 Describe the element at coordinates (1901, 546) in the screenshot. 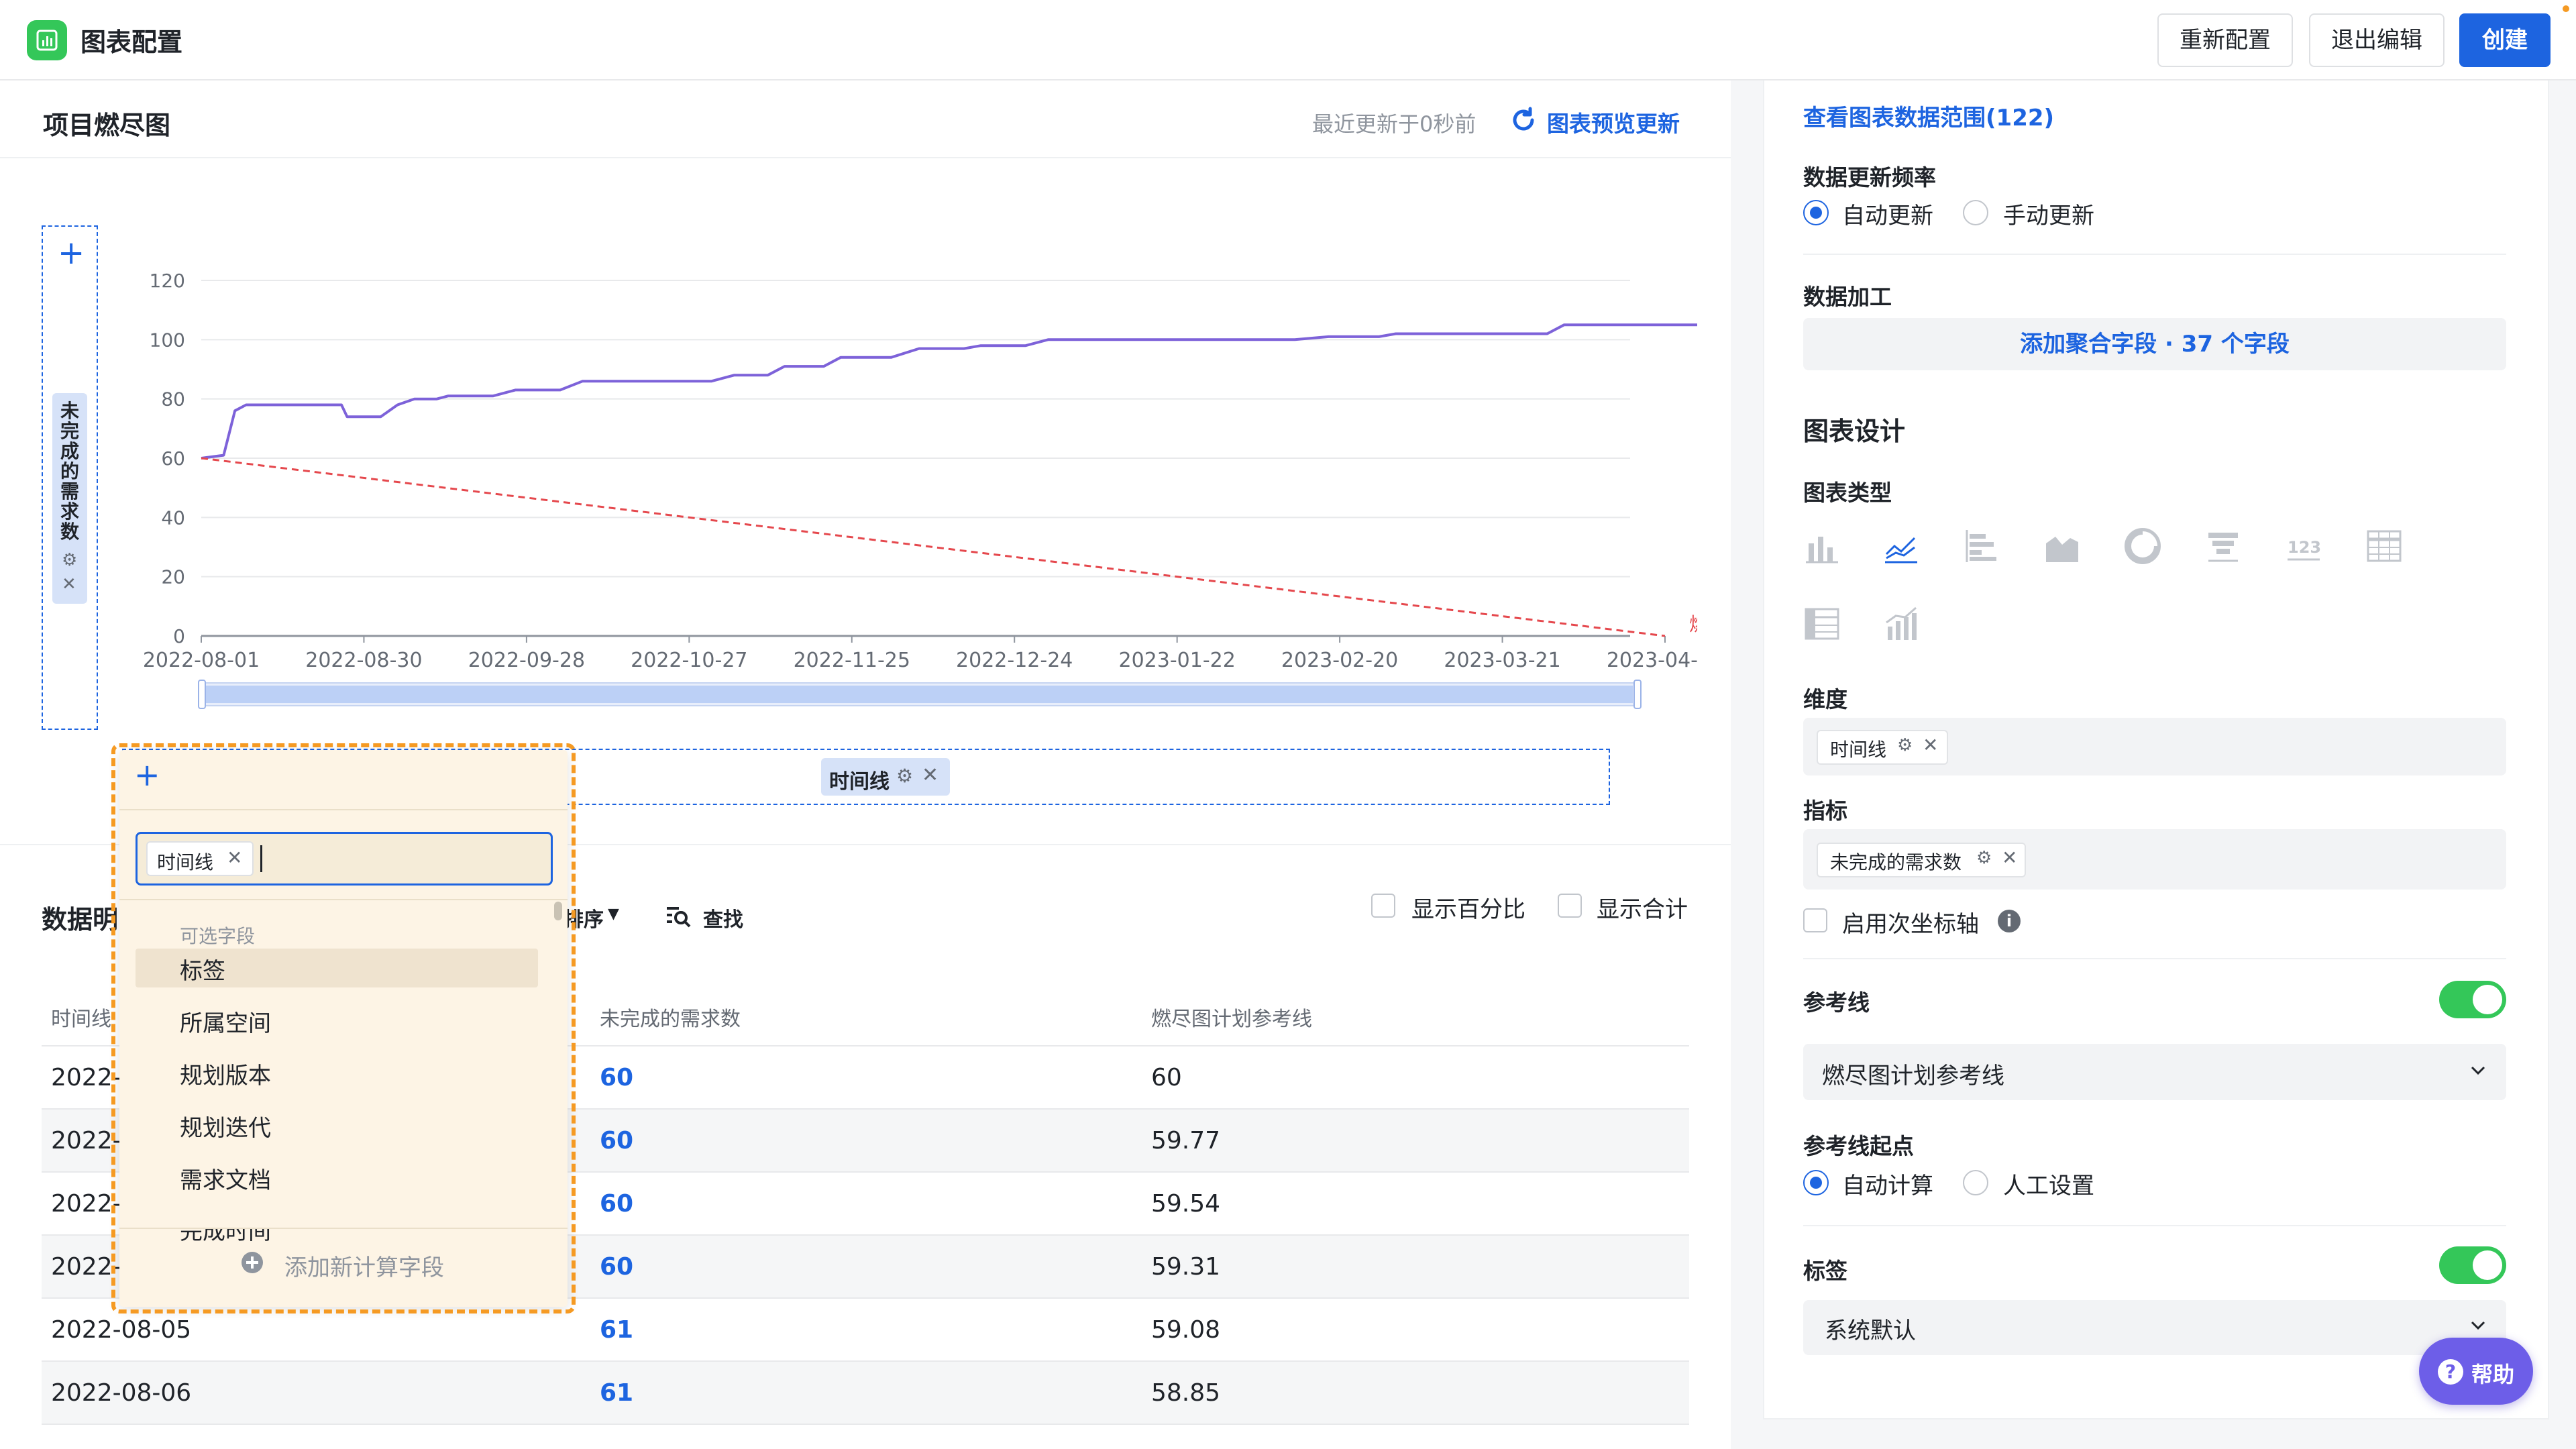

I see `line-chart-type-icon` at that location.